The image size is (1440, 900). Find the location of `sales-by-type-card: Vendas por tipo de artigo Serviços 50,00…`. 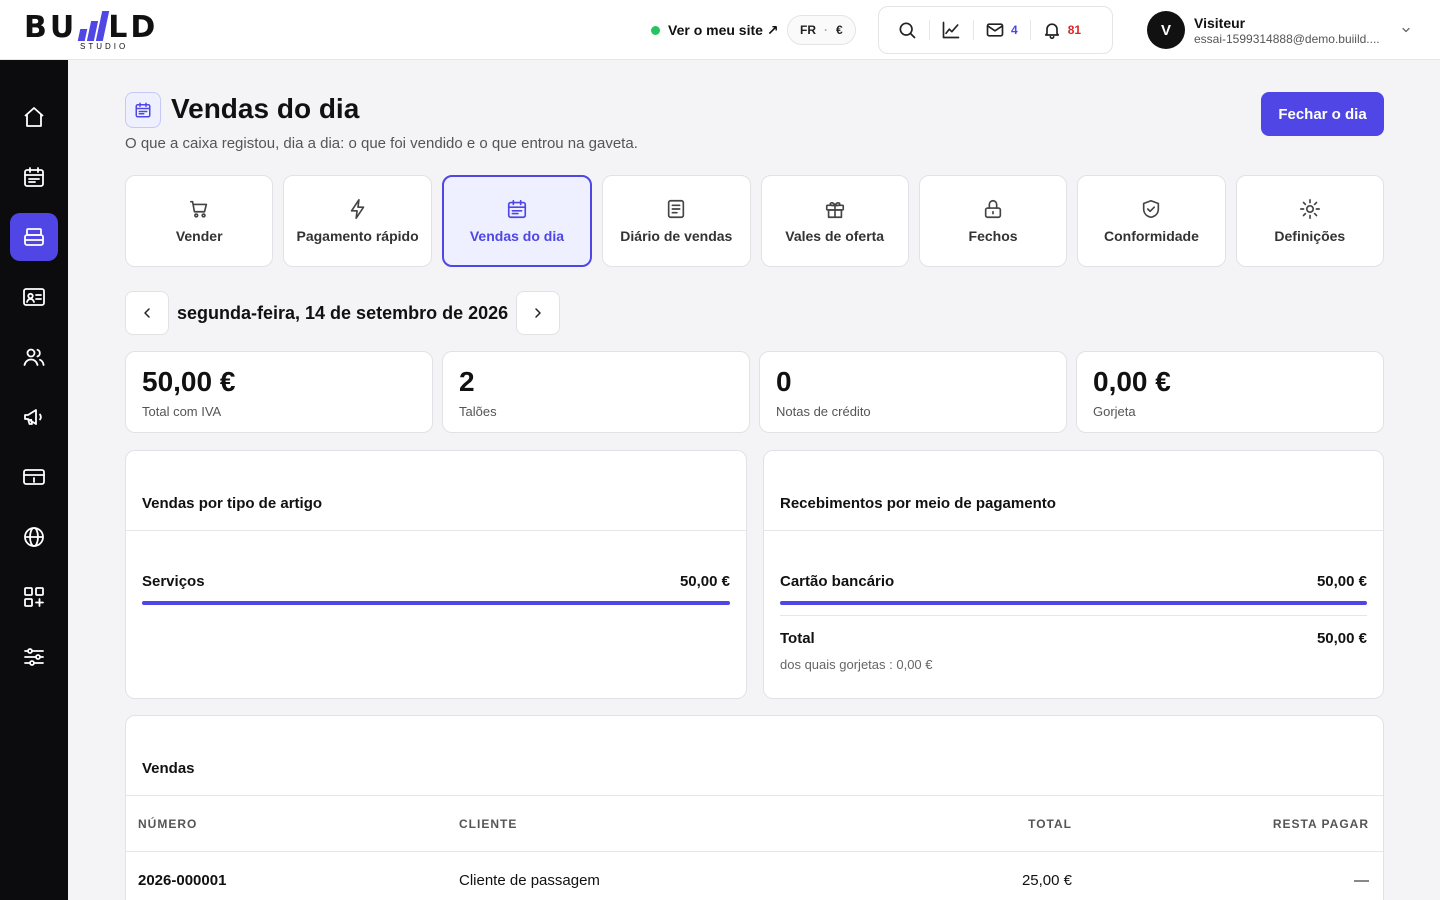

sales-by-type-card: Vendas por tipo de artigo Serviços 50,00… is located at coordinates (436, 574).